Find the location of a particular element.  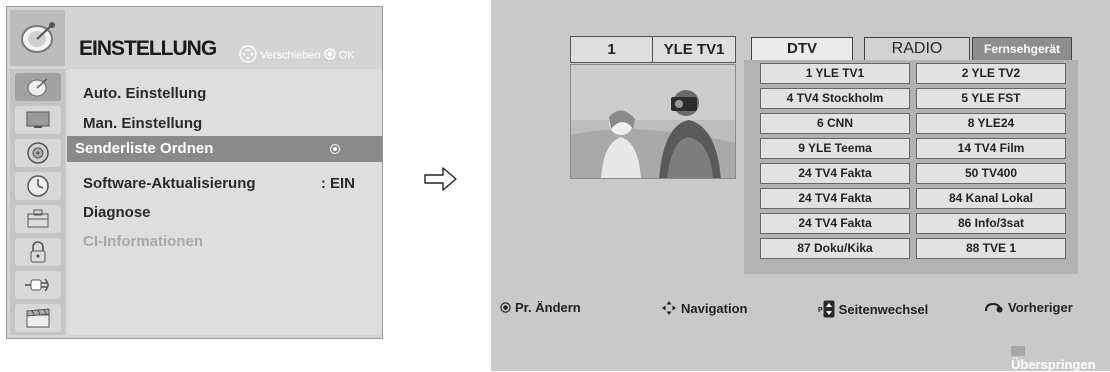

menu-item-ci-information: CI-Informationen is located at coordinates (224, 242).